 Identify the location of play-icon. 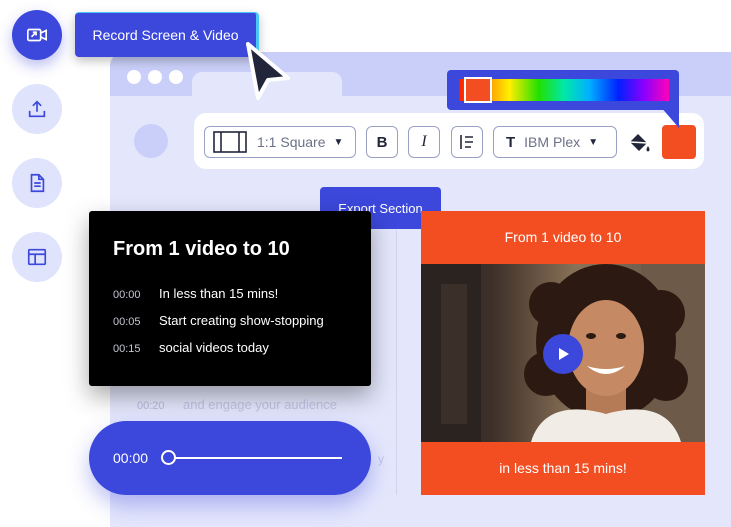
(564, 354).